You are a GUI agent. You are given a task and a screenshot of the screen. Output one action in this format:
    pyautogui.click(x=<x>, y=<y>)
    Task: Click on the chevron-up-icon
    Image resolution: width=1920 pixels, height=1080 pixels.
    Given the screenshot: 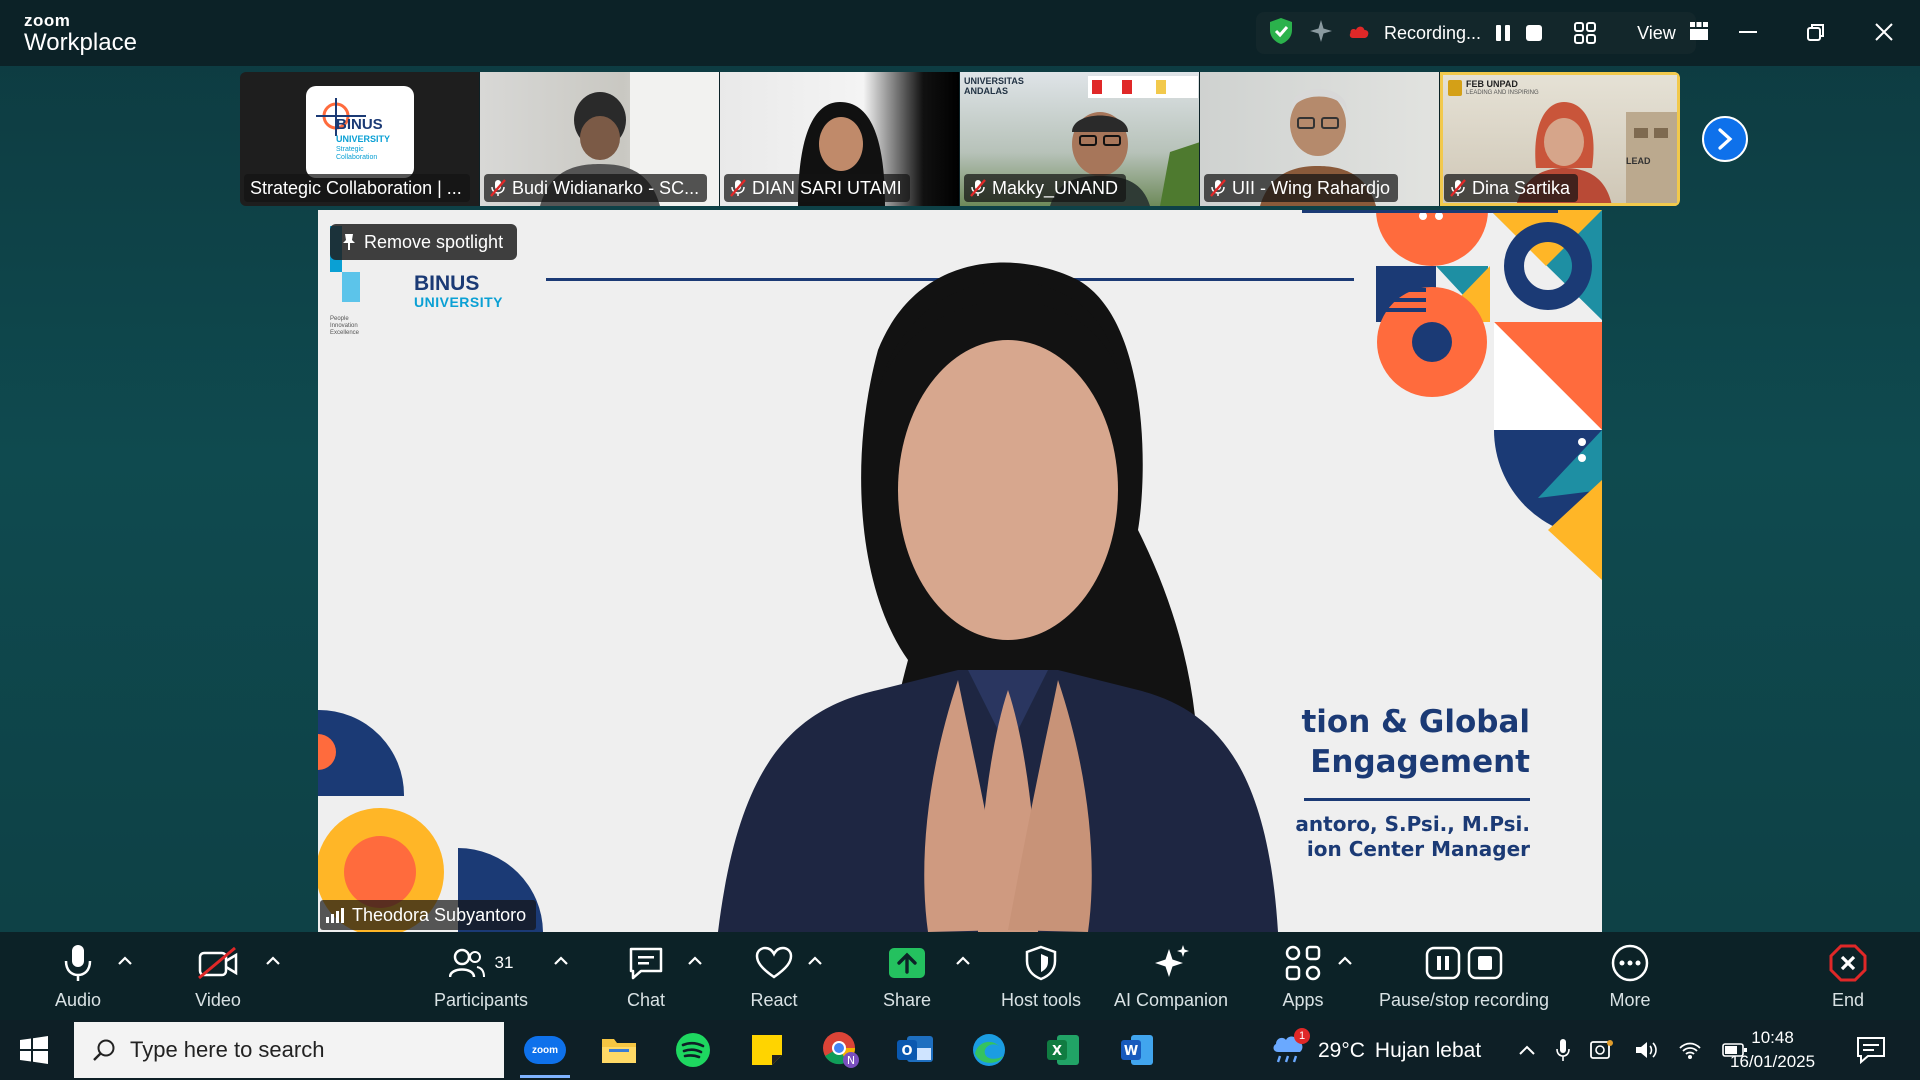 What is the action you would take?
    pyautogui.click(x=1527, y=1050)
    